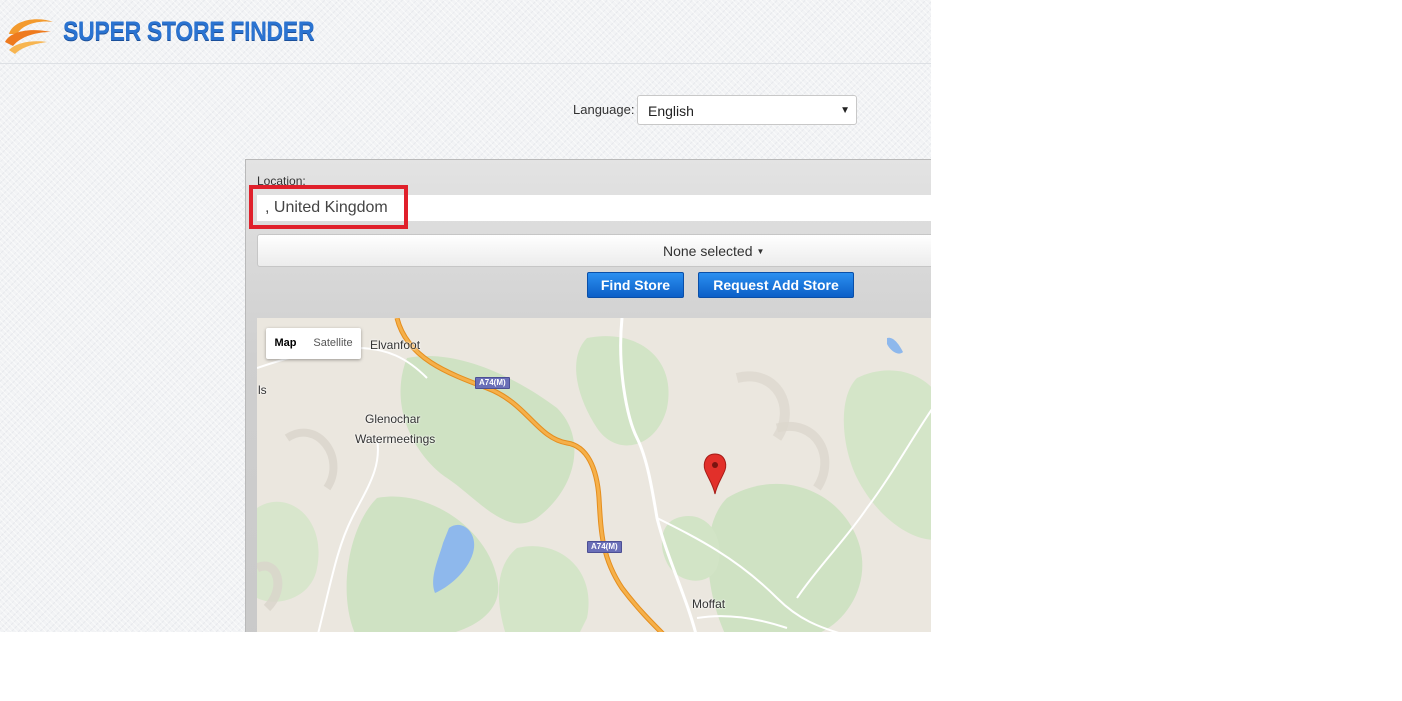 Image resolution: width=1402 pixels, height=701 pixels. I want to click on language-selected-value: English, so click(671, 111).